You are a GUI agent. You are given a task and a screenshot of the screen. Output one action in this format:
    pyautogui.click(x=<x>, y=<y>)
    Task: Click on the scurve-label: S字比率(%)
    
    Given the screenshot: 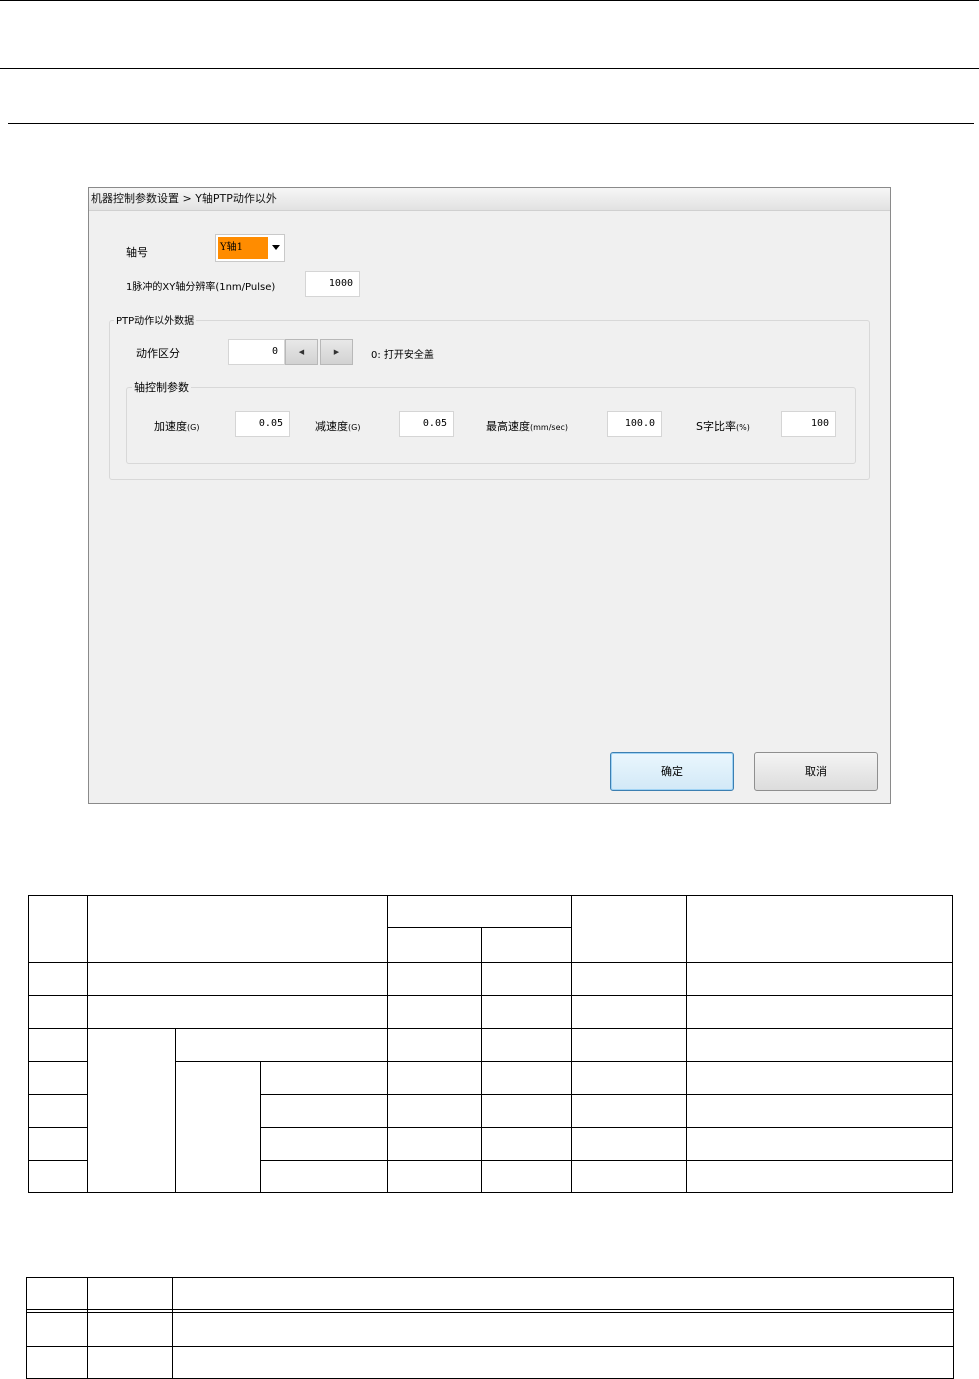 What is the action you would take?
    pyautogui.click(x=723, y=426)
    